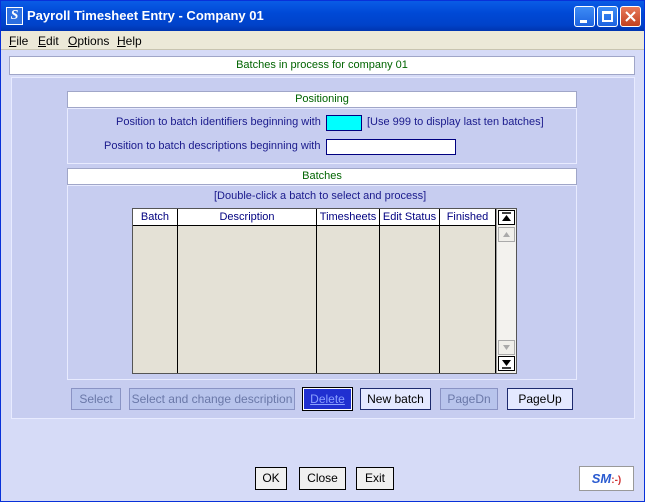  I want to click on sm-logo: SM:-), so click(606, 478).